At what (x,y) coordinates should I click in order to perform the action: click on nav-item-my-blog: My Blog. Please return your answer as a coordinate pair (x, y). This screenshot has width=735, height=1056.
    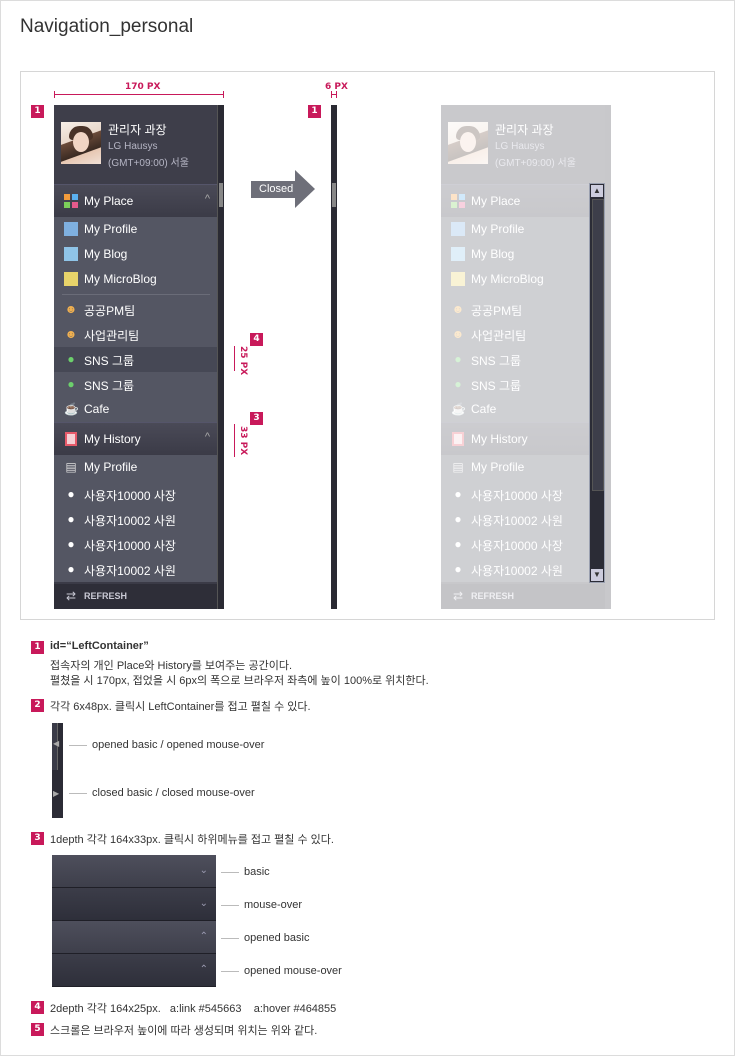
    Looking at the image, I should click on (136, 254).